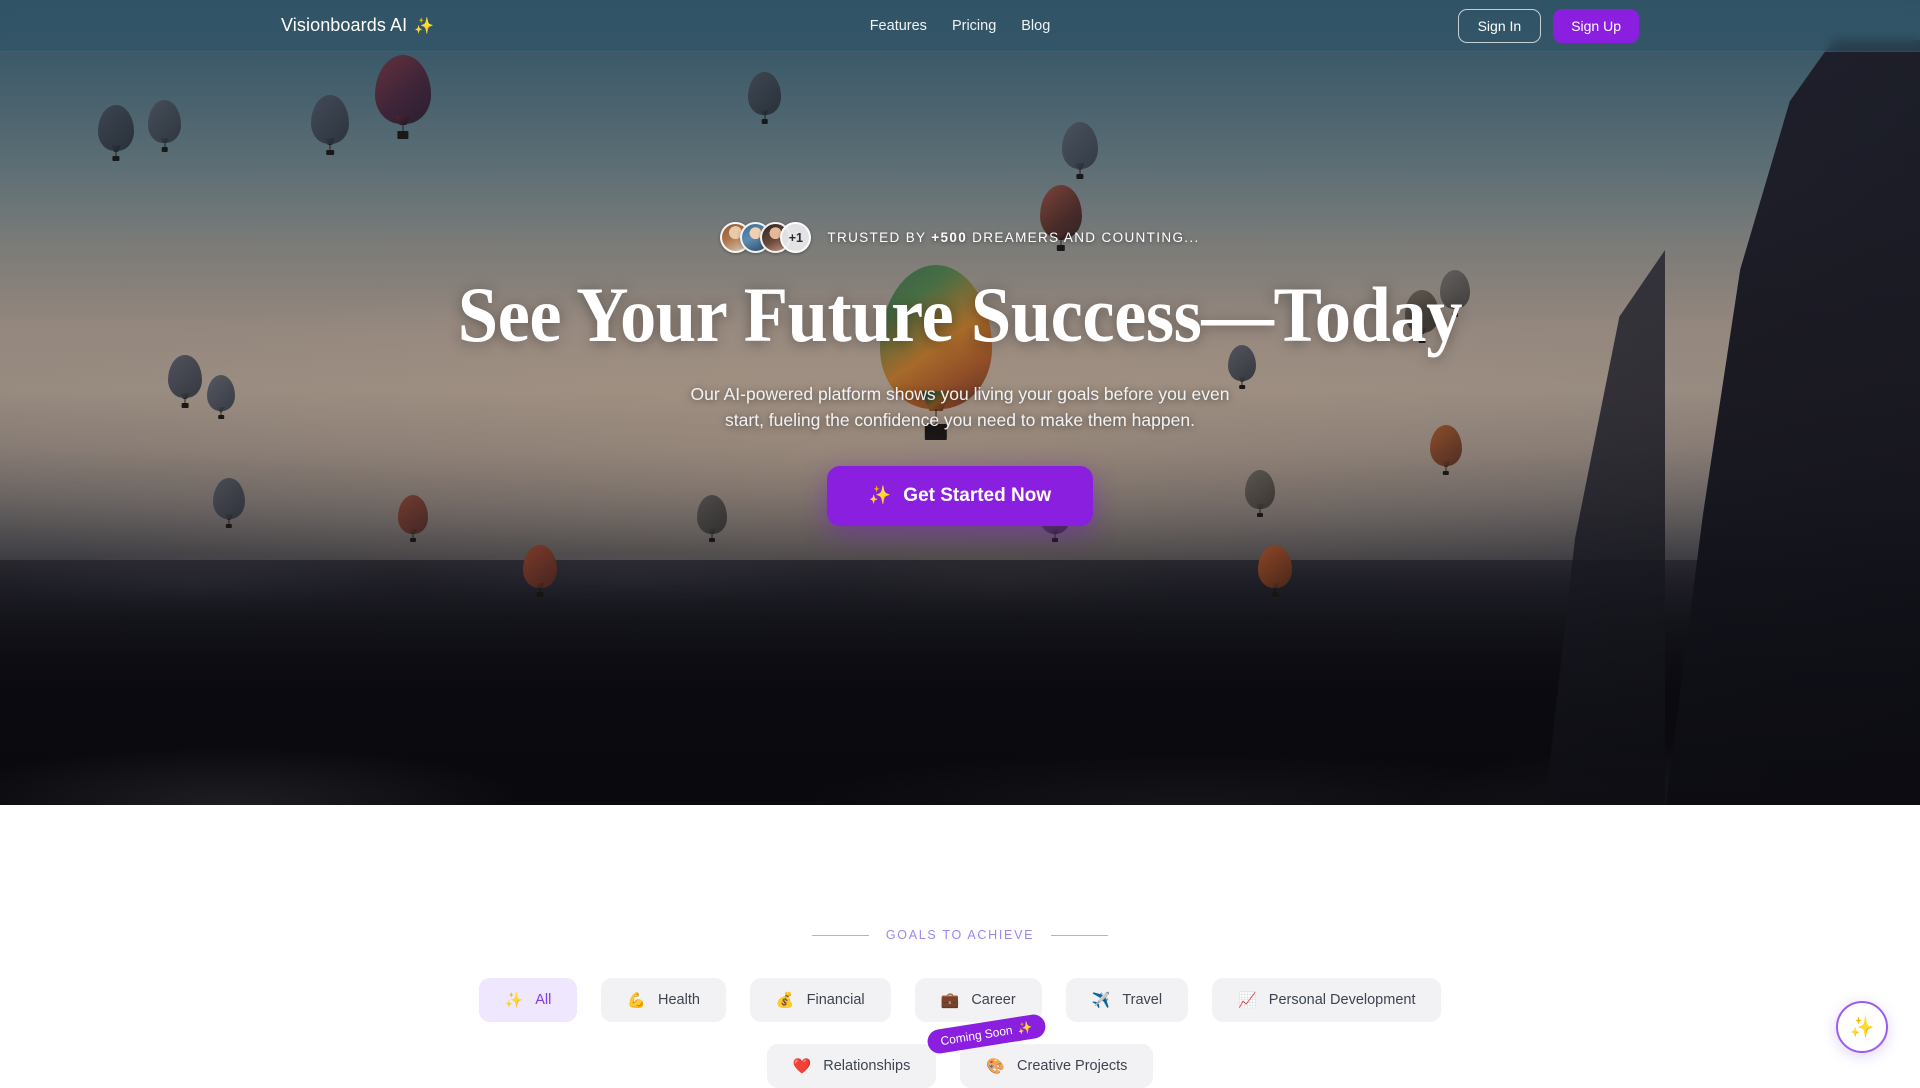  Describe the element at coordinates (802, 1066) in the screenshot. I see `heart-icon: ❤️` at that location.